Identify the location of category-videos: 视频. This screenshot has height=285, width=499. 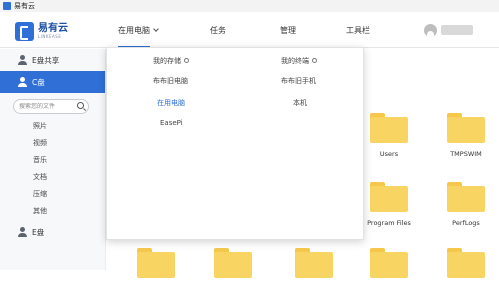
(52, 143).